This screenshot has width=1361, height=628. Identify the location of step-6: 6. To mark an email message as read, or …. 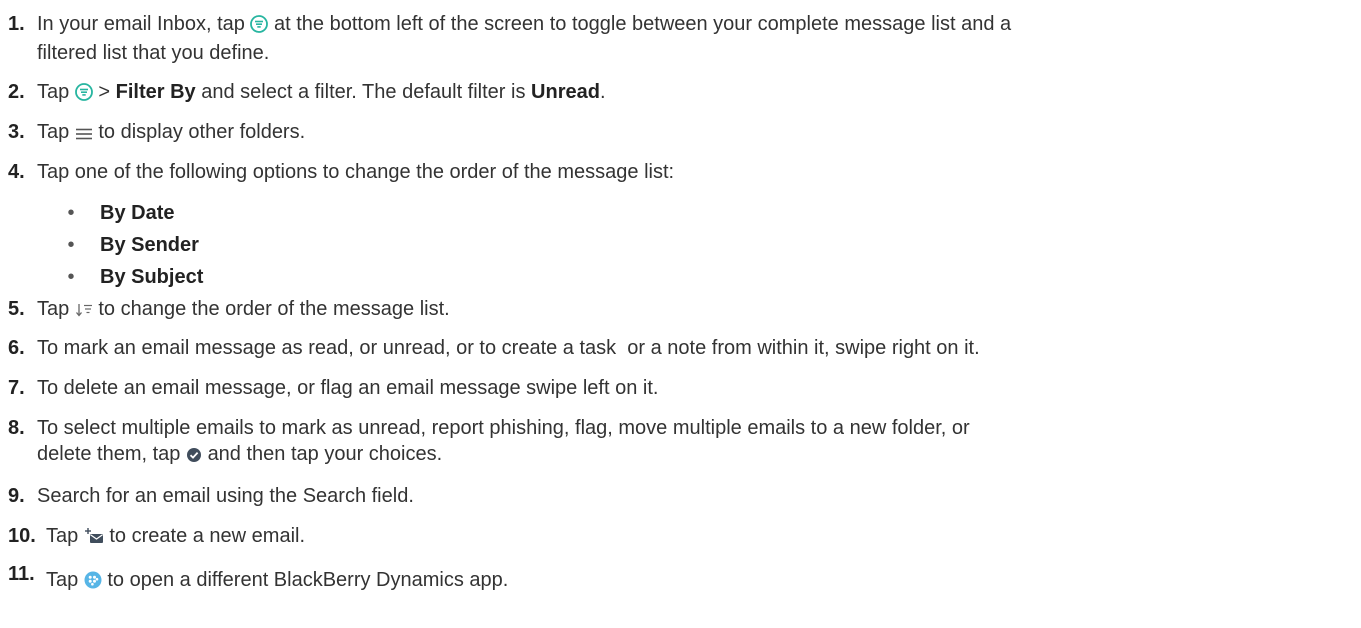
(680, 348).